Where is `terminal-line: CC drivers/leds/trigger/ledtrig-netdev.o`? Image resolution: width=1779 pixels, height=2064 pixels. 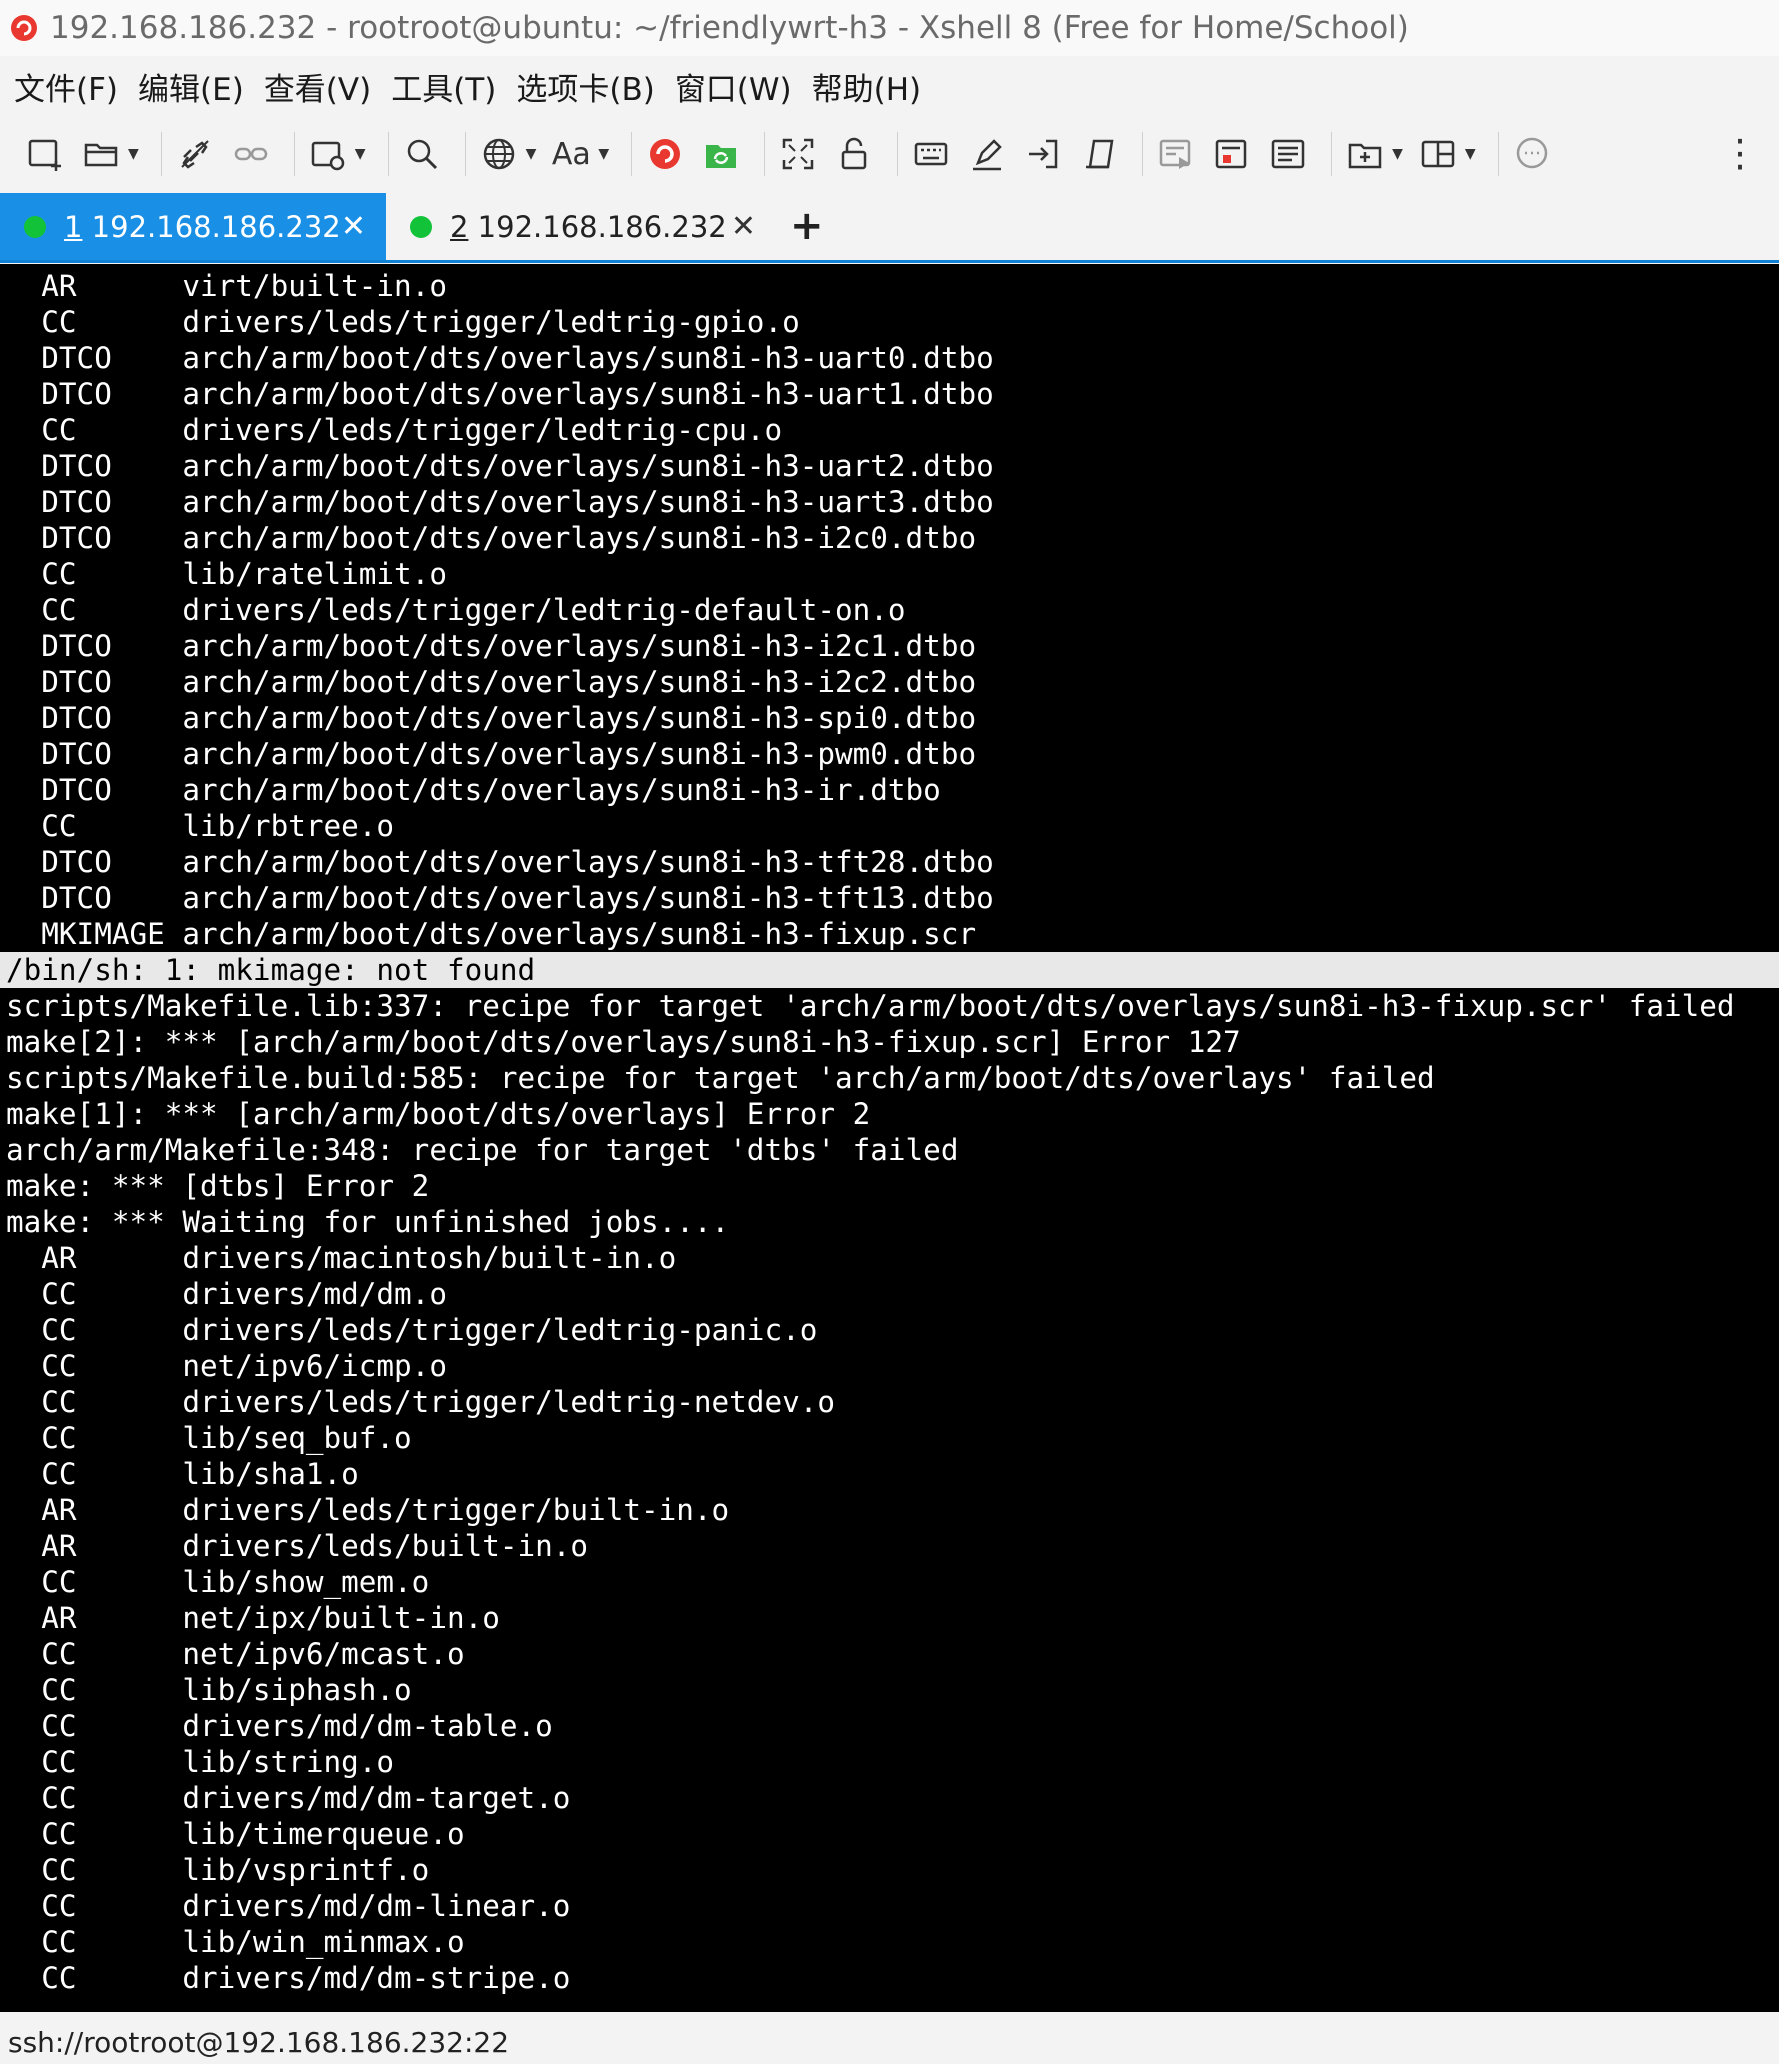
terminal-line: CC drivers/leds/trigger/ledtrig-netdev.o is located at coordinates (420, 1402).